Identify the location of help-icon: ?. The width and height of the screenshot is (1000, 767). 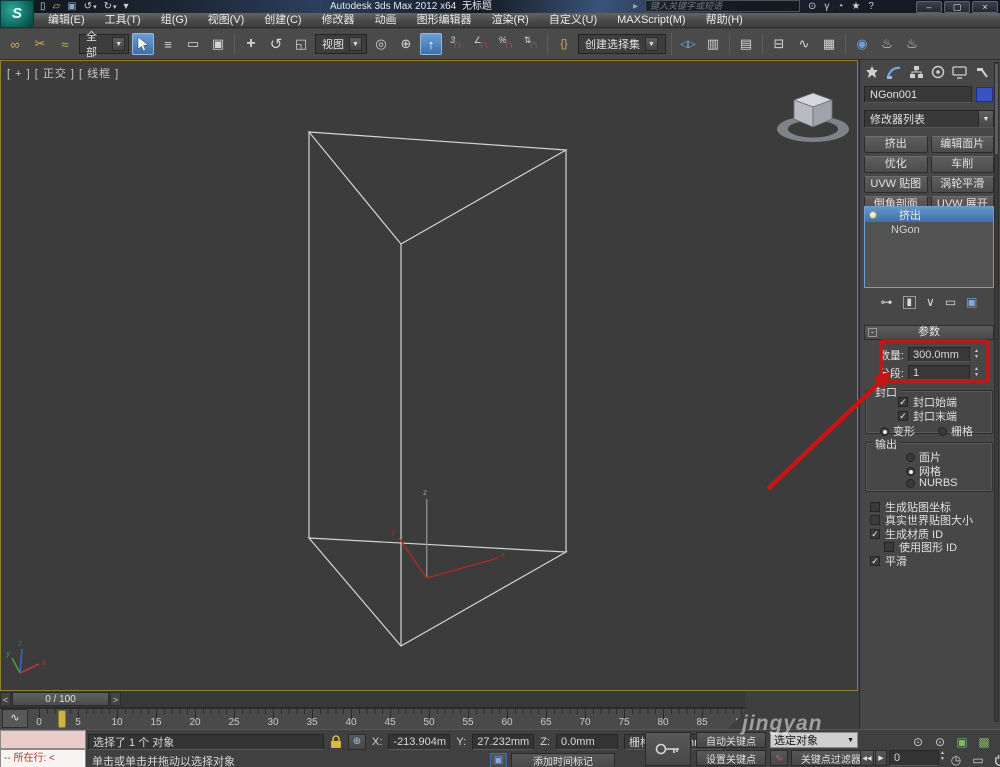
(871, 6).